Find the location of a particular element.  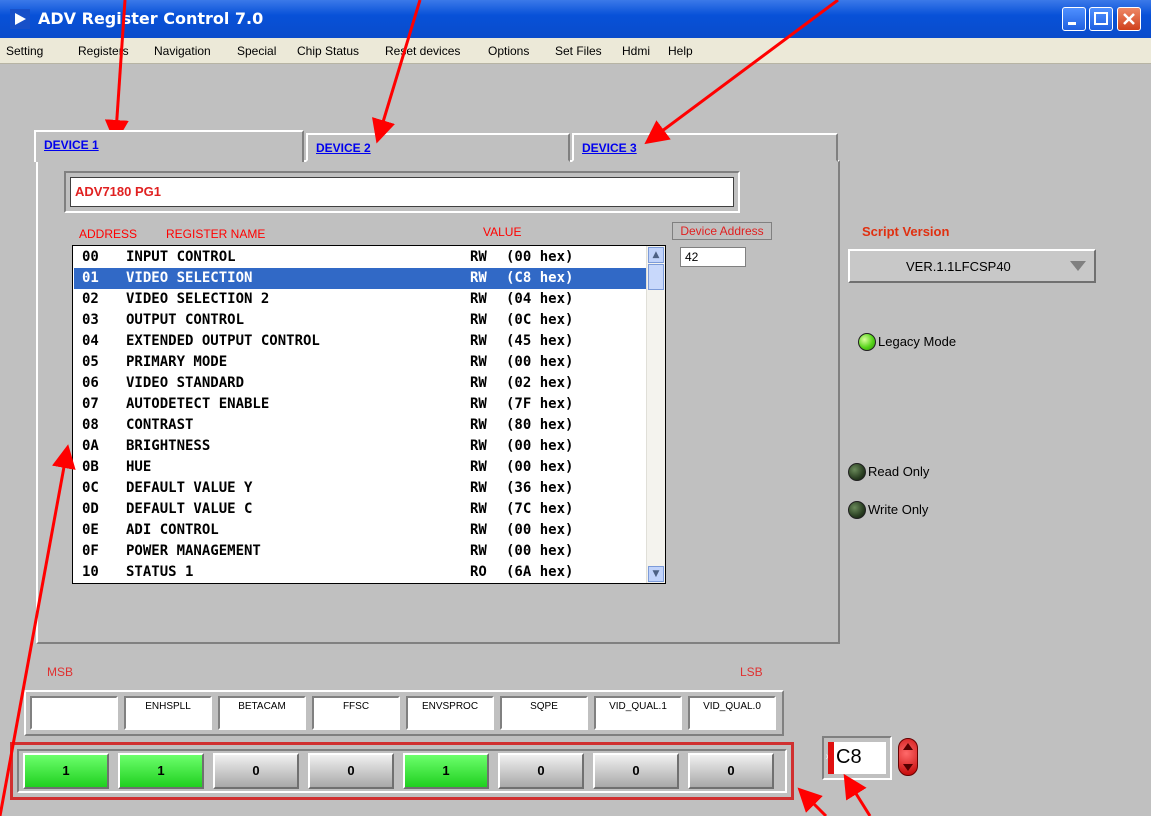

register-name: VIDEO STANDARD is located at coordinates (185, 383).